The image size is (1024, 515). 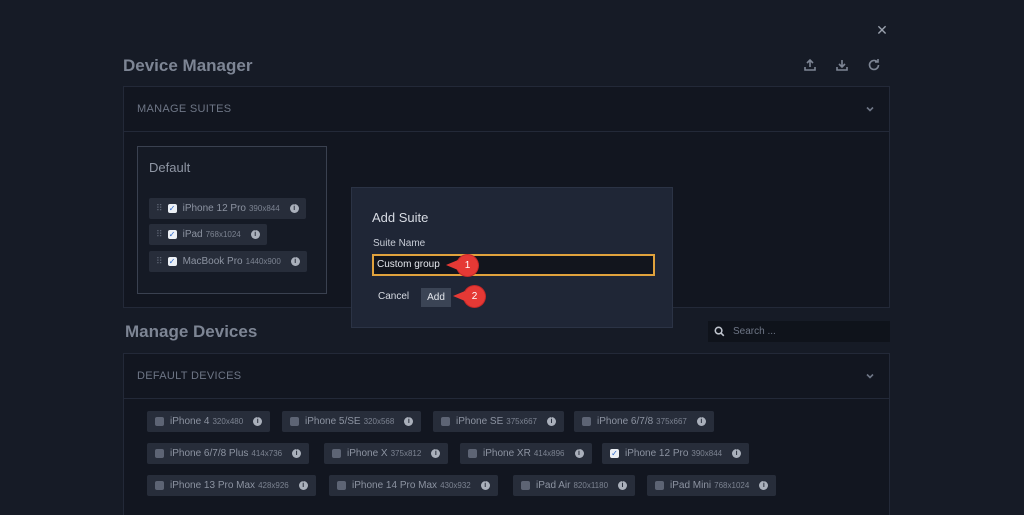 What do you see at coordinates (170, 167) in the screenshot?
I see `suite-name: Default` at bounding box center [170, 167].